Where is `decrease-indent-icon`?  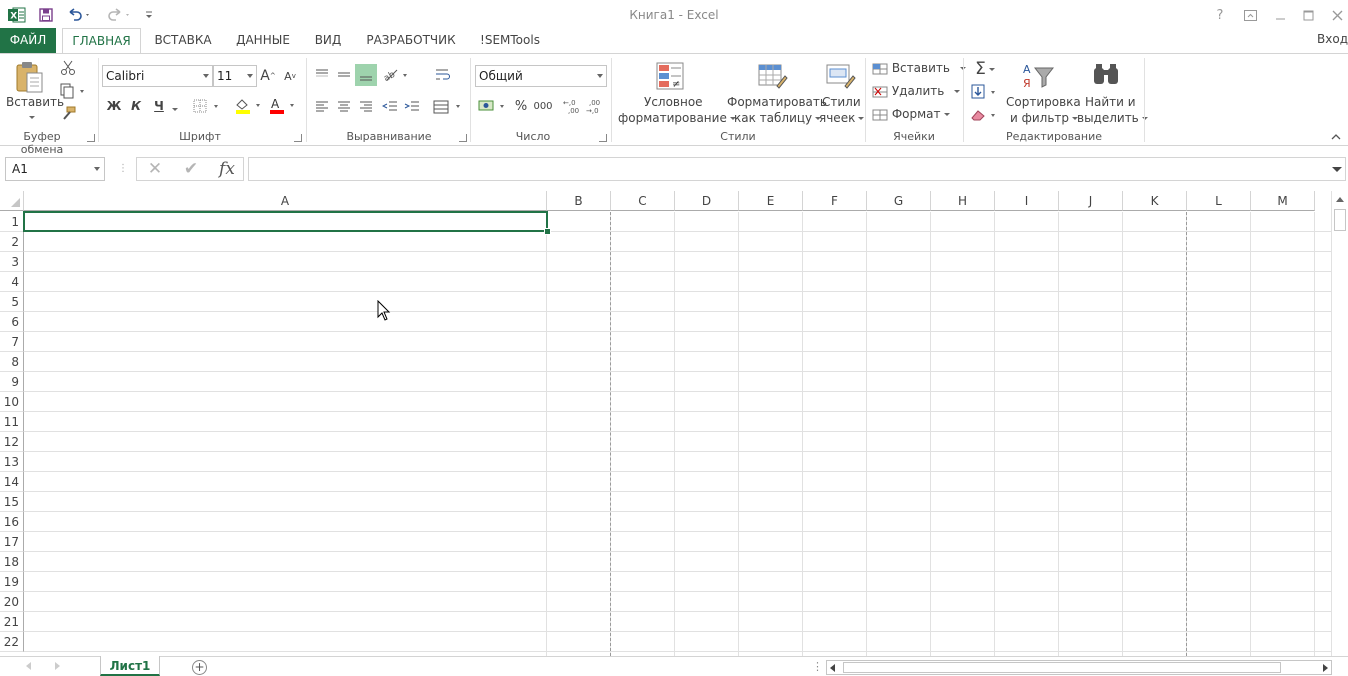
decrease-indent-icon is located at coordinates (390, 107).